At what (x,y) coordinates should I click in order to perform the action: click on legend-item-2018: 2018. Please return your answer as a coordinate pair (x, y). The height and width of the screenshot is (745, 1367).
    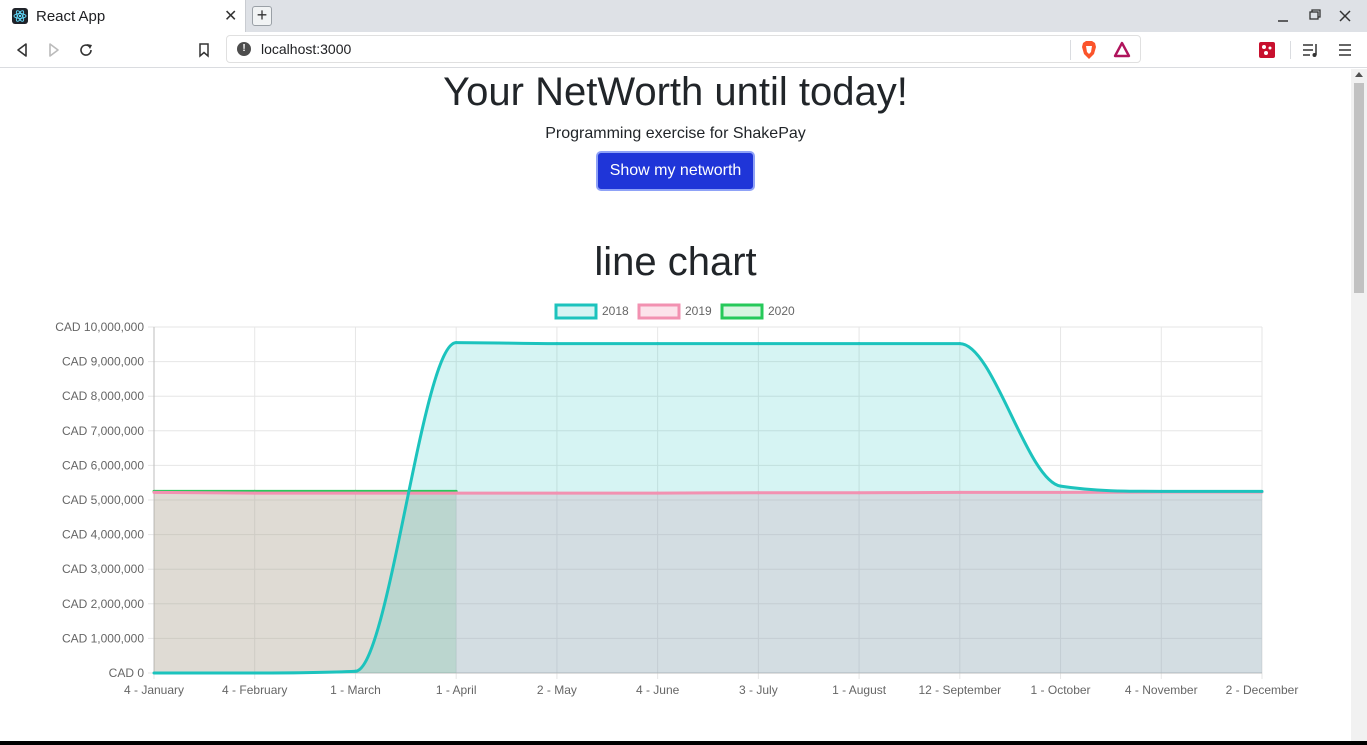
    Looking at the image, I should click on (591, 311).